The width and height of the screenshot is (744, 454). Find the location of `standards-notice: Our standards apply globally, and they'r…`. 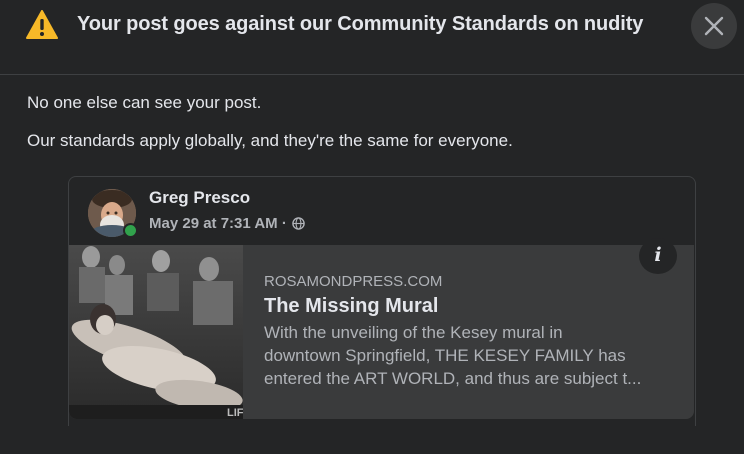

standards-notice: Our standards apply globally, and they'r… is located at coordinates (270, 140).